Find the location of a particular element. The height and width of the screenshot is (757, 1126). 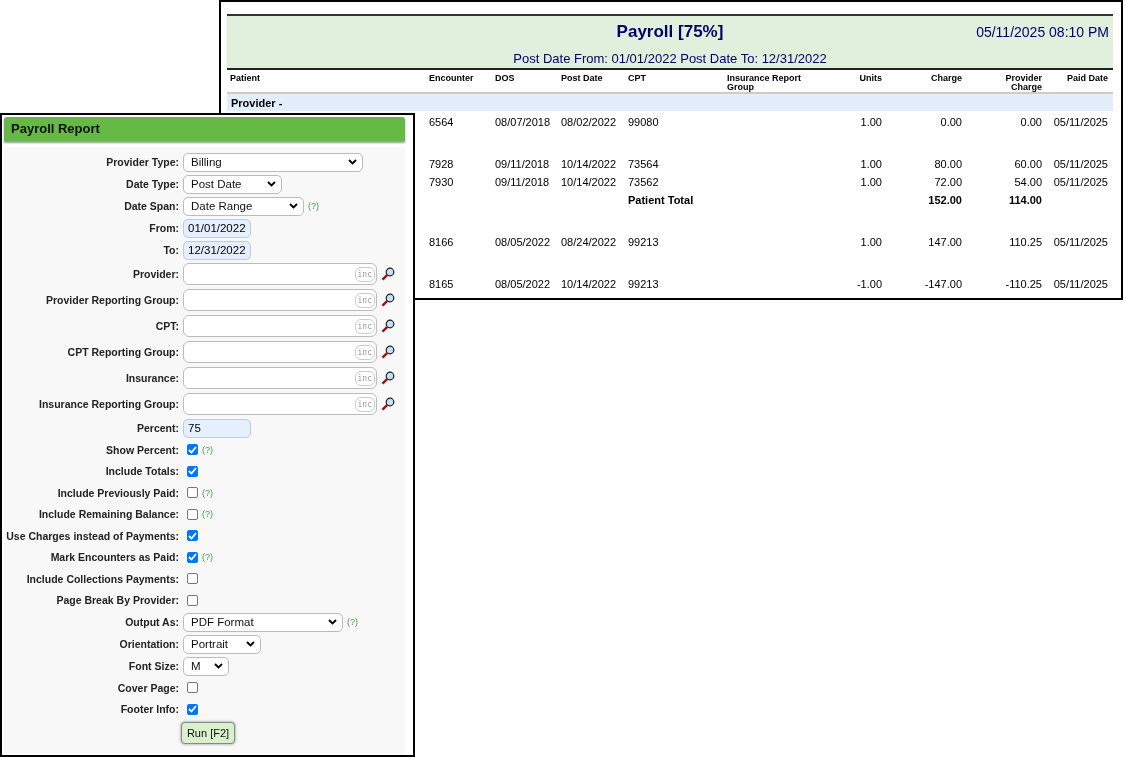

field-label: Show Percent: is located at coordinates (142, 449).